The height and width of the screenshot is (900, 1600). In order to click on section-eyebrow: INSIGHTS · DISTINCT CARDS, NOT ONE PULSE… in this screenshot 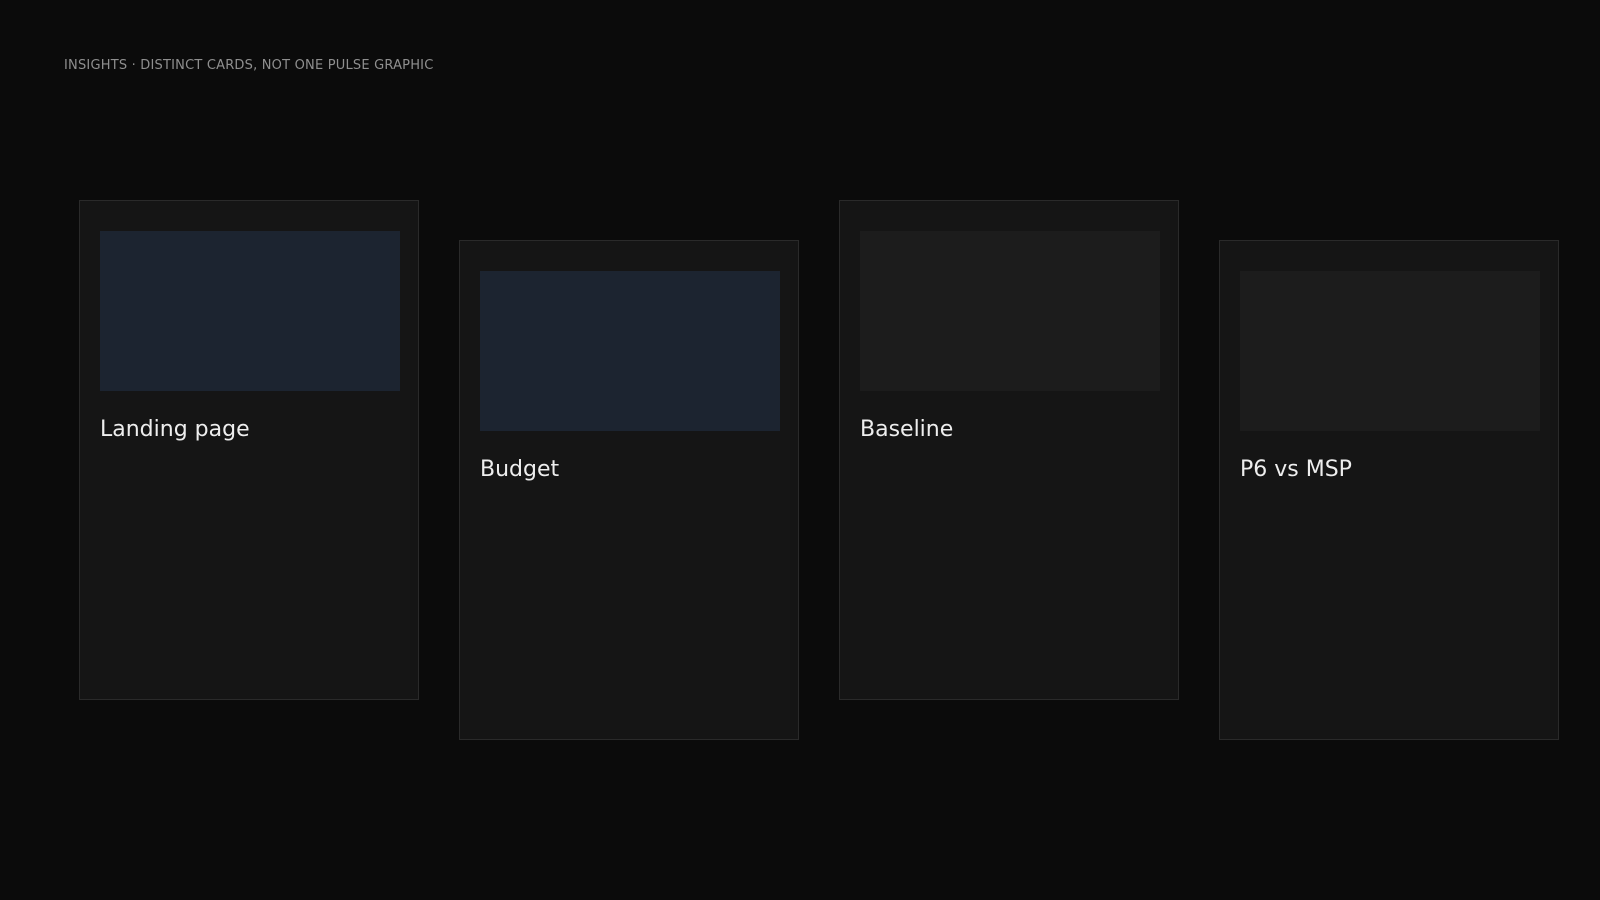, I will do `click(249, 65)`.